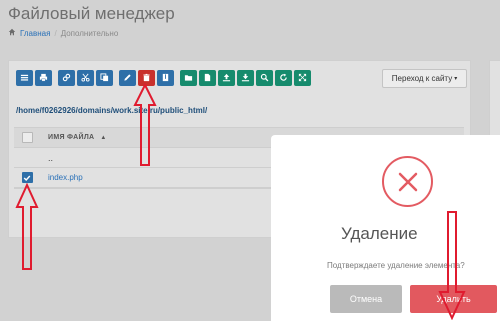  I want to click on folder-icon, so click(188, 78).